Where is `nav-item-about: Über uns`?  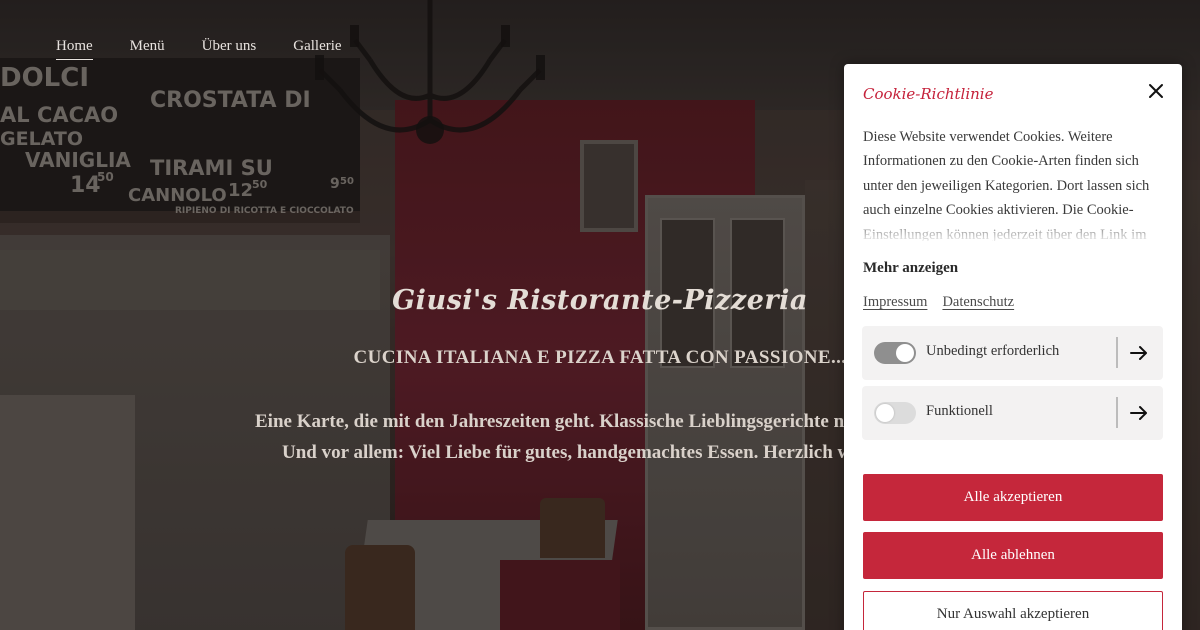
nav-item-about: Über uns is located at coordinates (229, 49).